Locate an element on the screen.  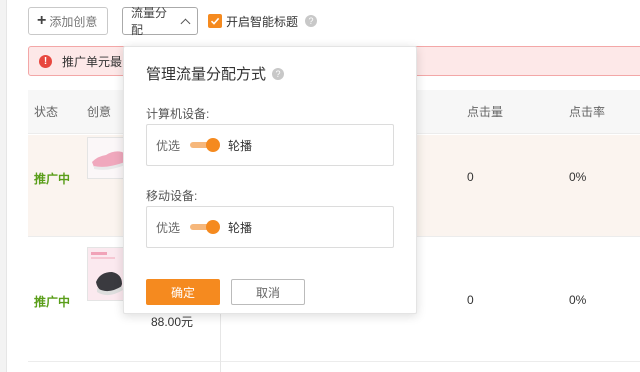
plus-icon: + is located at coordinates (42, 20).